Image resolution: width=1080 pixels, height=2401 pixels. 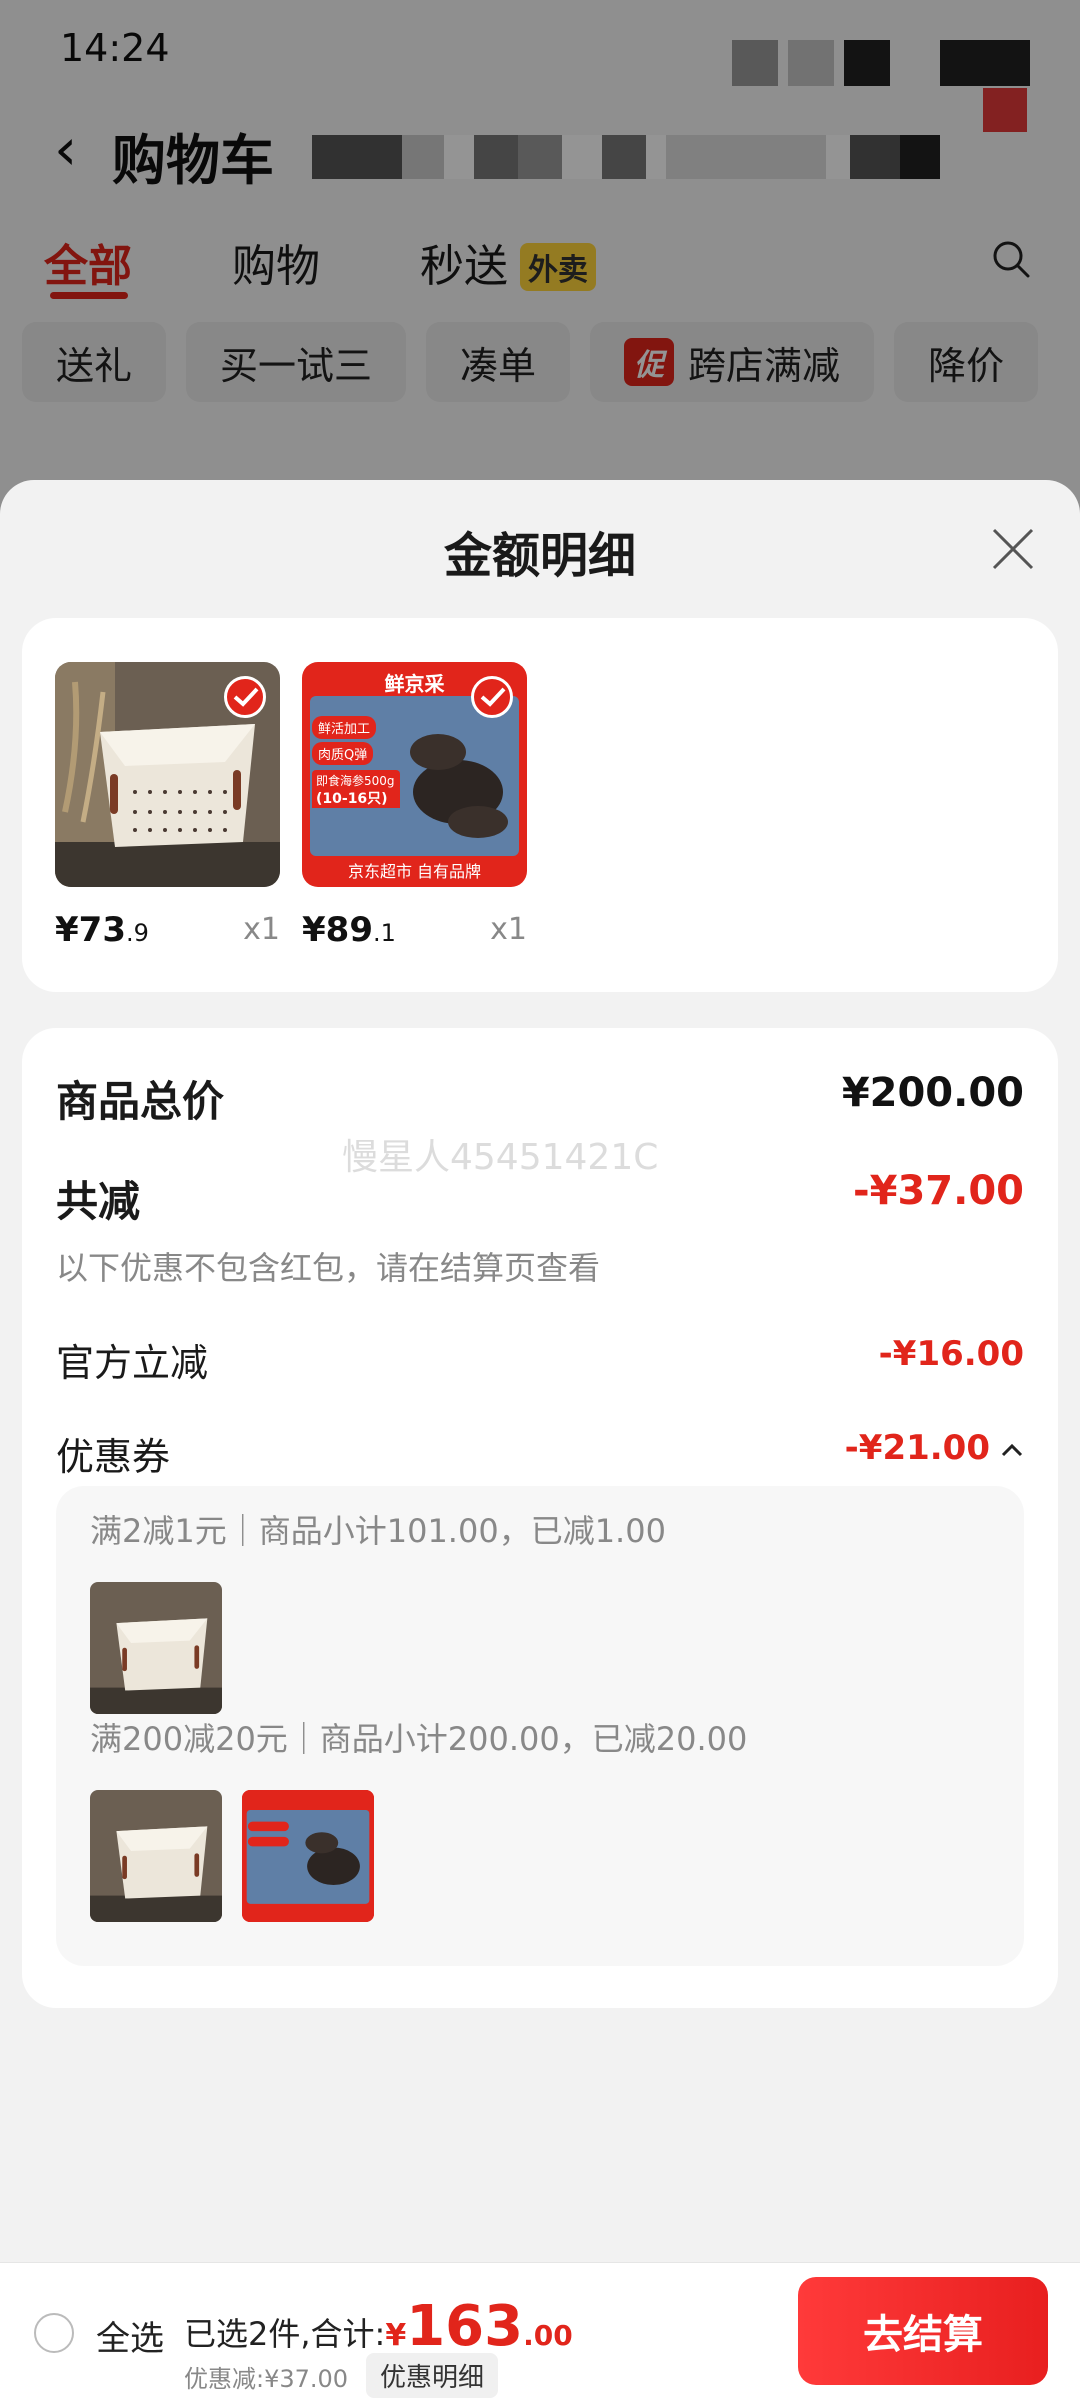 I want to click on coupon-rule: 满200减20元｜商品小计200.00，已减20.00, so click(x=419, y=1739).